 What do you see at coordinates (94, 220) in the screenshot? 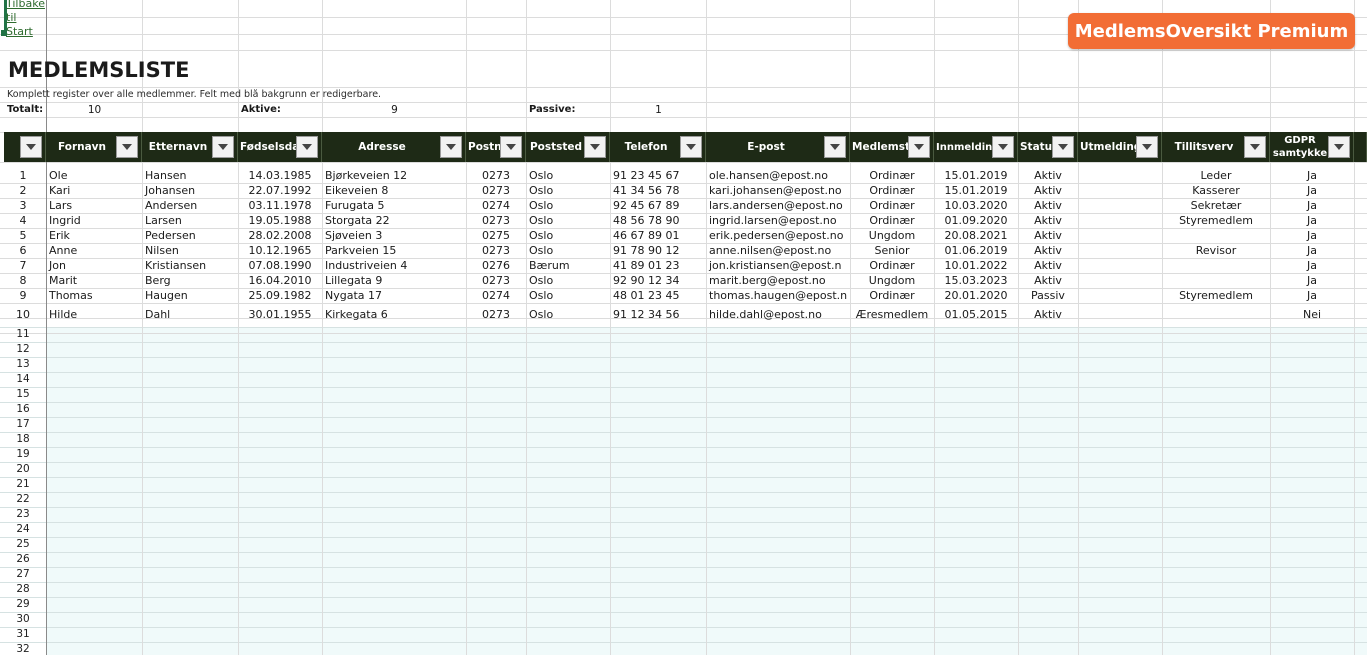
I see `cell-fornavn: Ingrid` at bounding box center [94, 220].